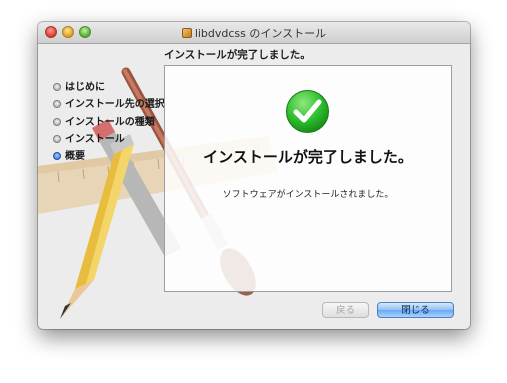 The image size is (507, 383). What do you see at coordinates (109, 139) in the screenshot?
I see `step-installation: インストール` at bounding box center [109, 139].